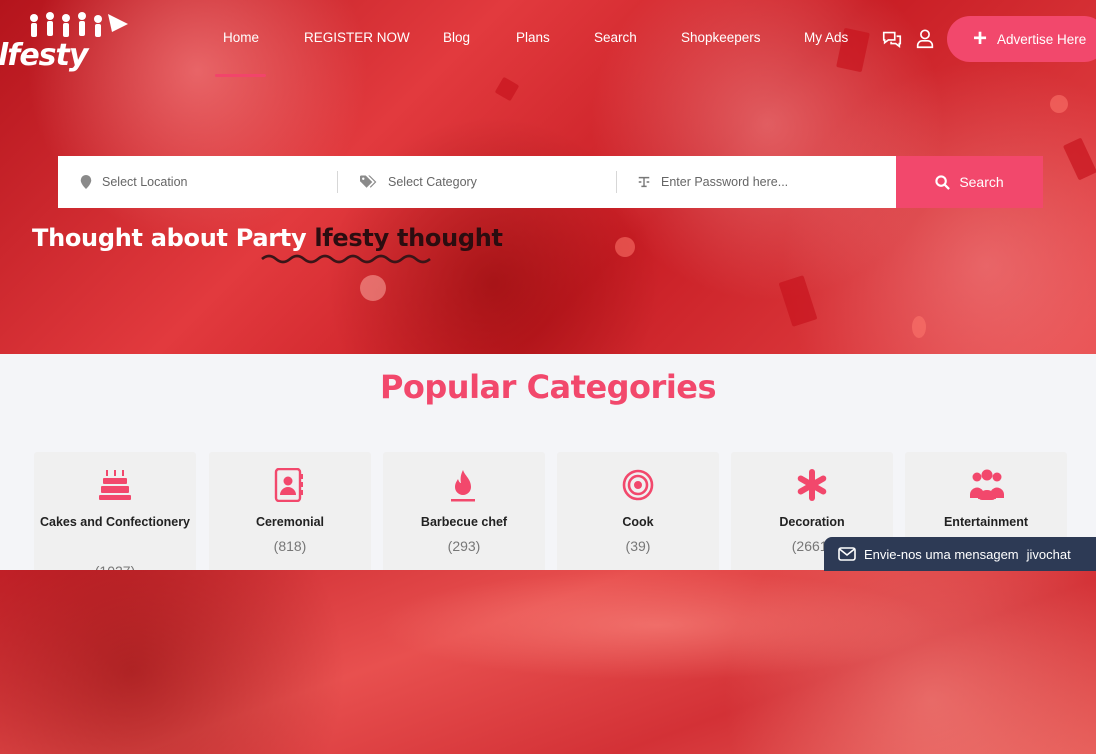  What do you see at coordinates (721, 37) in the screenshot?
I see `nav-shopkeepers: Shopkeepers` at bounding box center [721, 37].